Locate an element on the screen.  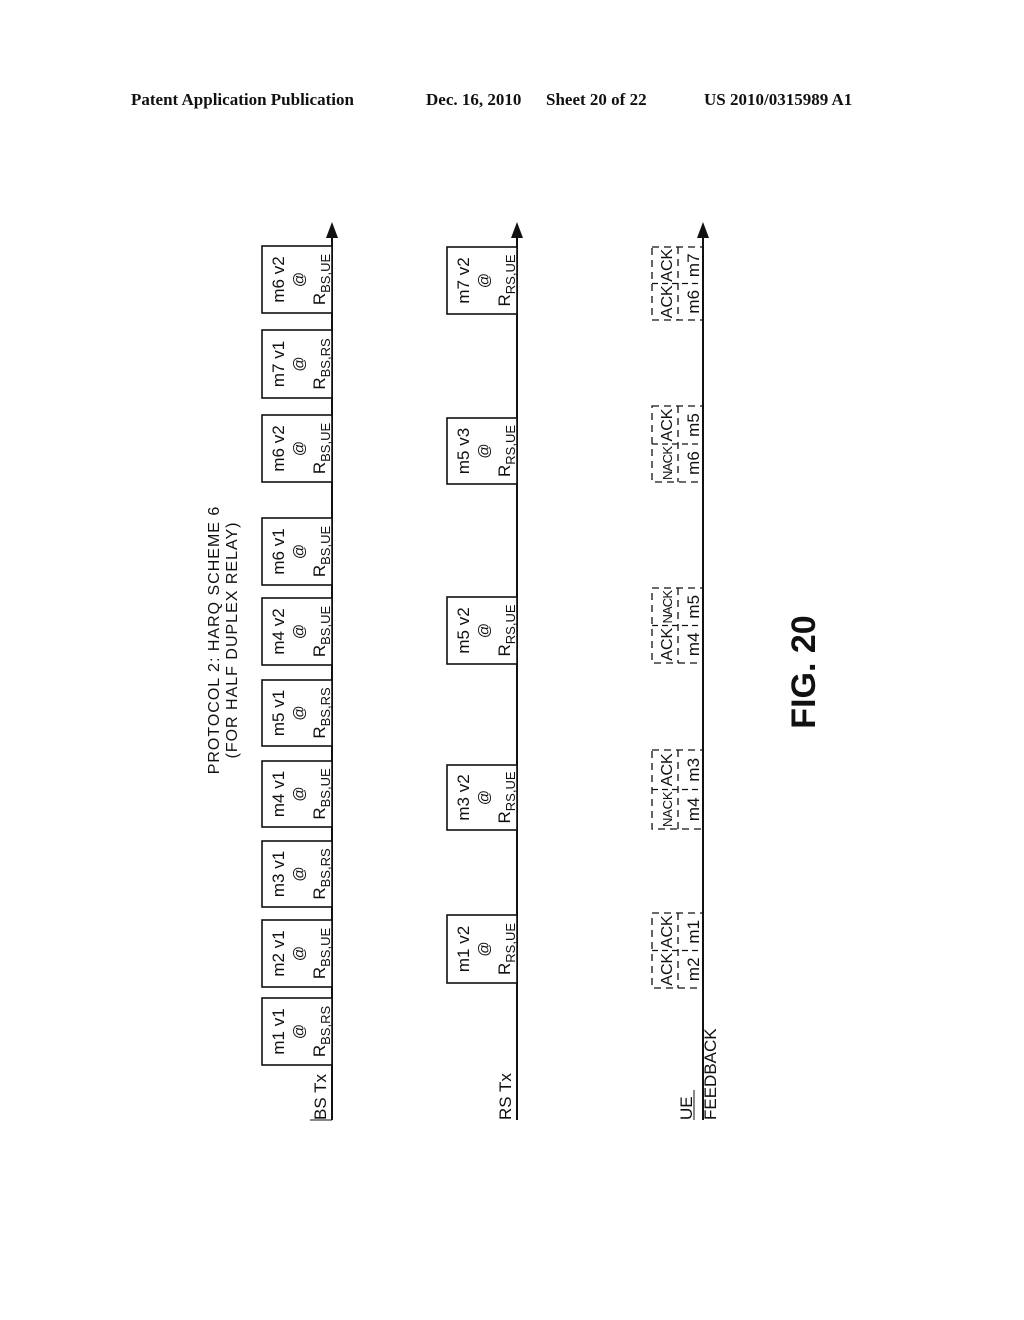
feedback-group: ACK m4 NACK m5 is located at coordinates (677, 625).